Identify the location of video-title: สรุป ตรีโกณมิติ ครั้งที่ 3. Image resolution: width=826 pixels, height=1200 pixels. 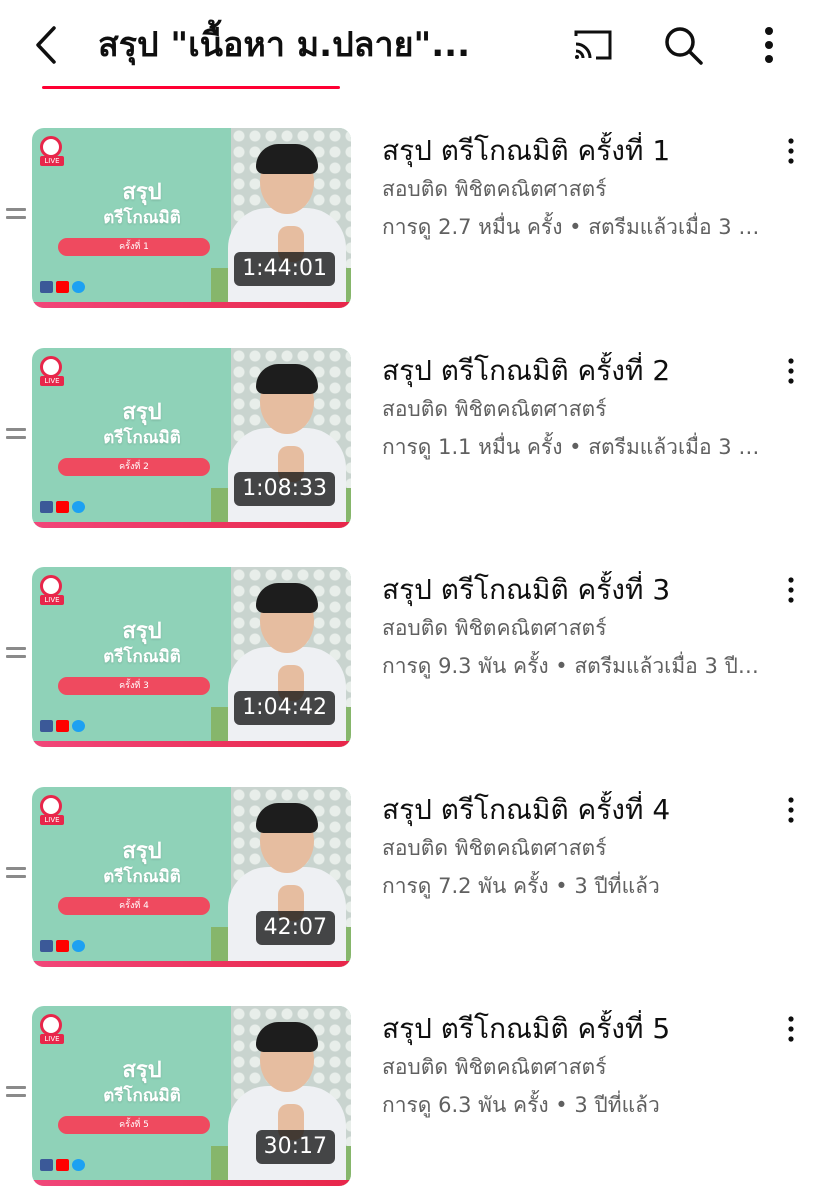
(572, 590).